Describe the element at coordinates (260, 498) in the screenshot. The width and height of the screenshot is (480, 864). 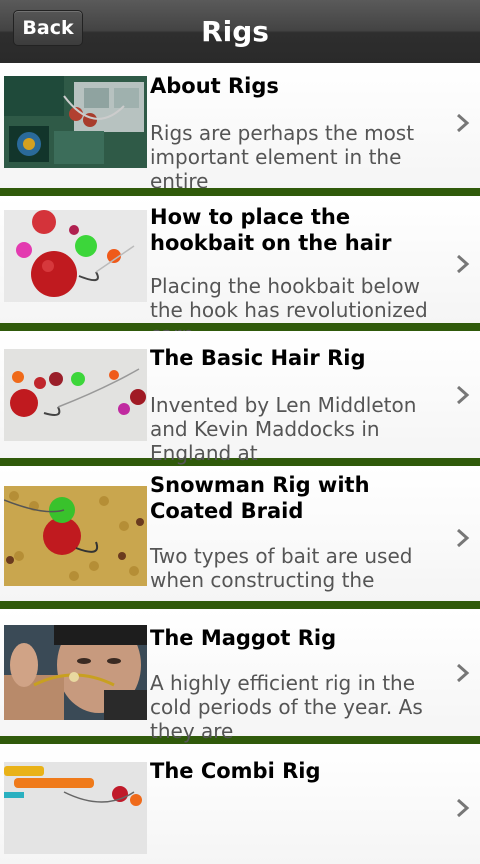
I see `item-title: Snowman Rig with Coated Braid` at that location.